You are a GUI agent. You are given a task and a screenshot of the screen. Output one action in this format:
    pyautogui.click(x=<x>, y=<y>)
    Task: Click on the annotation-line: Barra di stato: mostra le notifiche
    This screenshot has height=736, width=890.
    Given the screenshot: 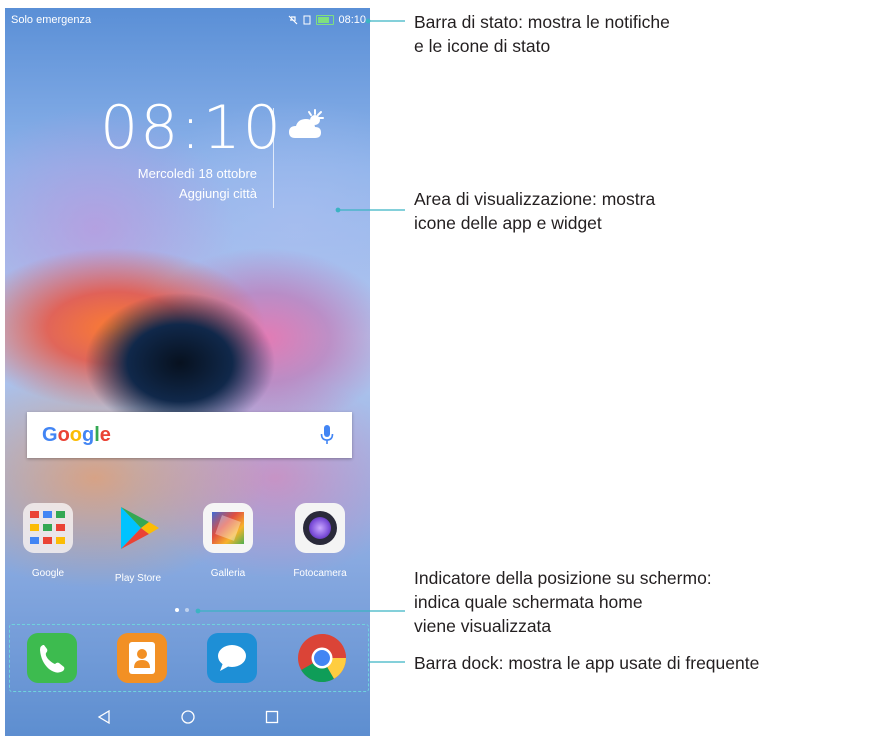 What is the action you would take?
    pyautogui.click(x=542, y=22)
    